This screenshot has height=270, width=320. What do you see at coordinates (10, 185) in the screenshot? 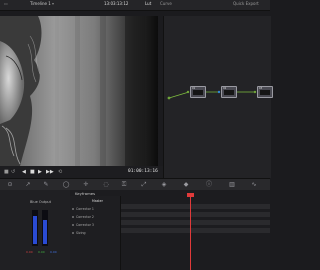
I see `color-wheels-icon: ⊙` at bounding box center [10, 185].